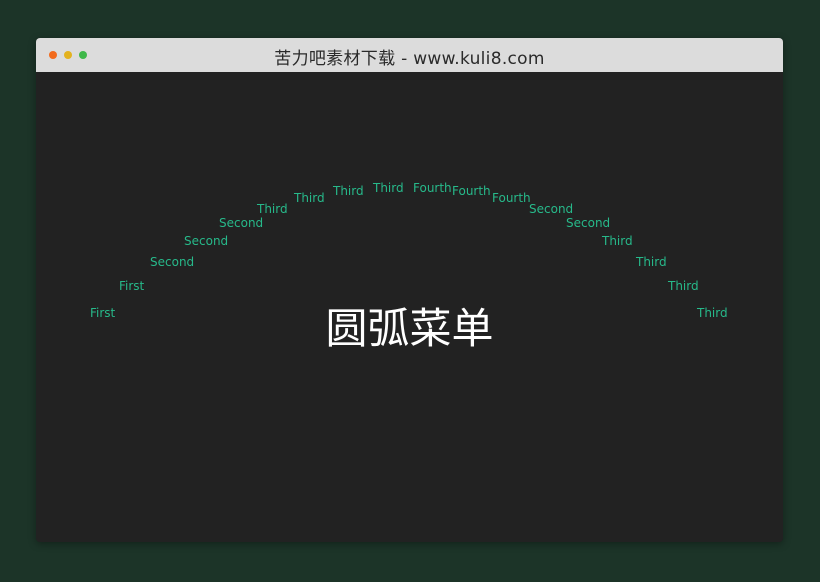  I want to click on page-title: 圆弧菜单, so click(409, 328).